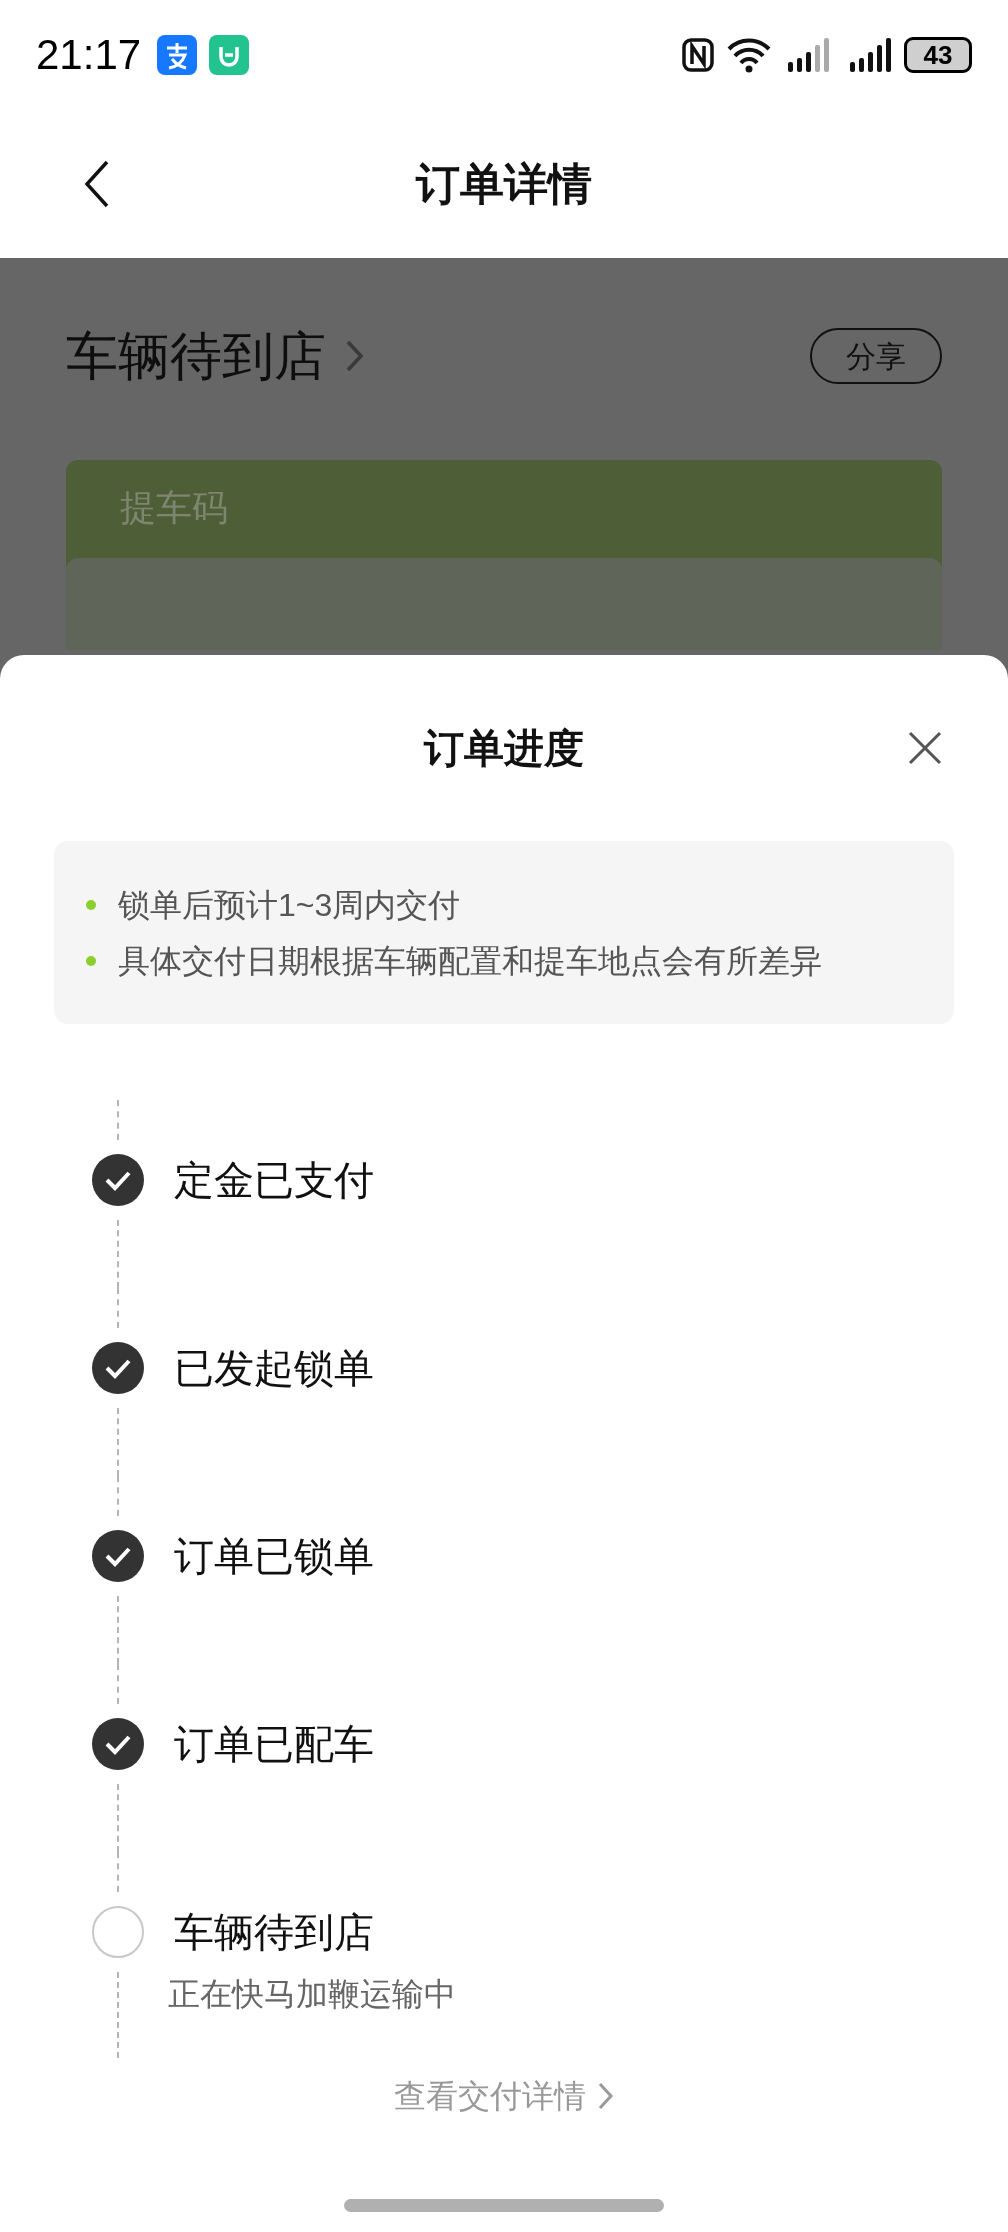  What do you see at coordinates (470, 960) in the screenshot?
I see `note-text: 具体交付日期根据车辆配置和提车地点会有所差异` at bounding box center [470, 960].